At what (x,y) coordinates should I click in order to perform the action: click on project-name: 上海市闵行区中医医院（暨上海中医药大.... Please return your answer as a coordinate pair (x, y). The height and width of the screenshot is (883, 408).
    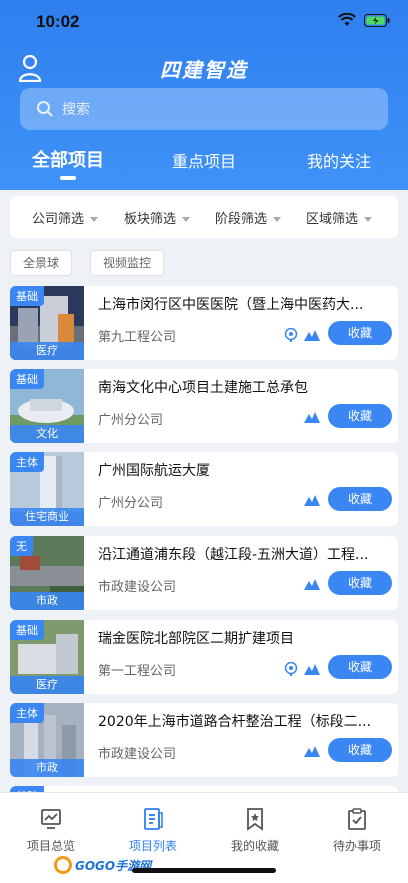
    Looking at the image, I should click on (231, 305).